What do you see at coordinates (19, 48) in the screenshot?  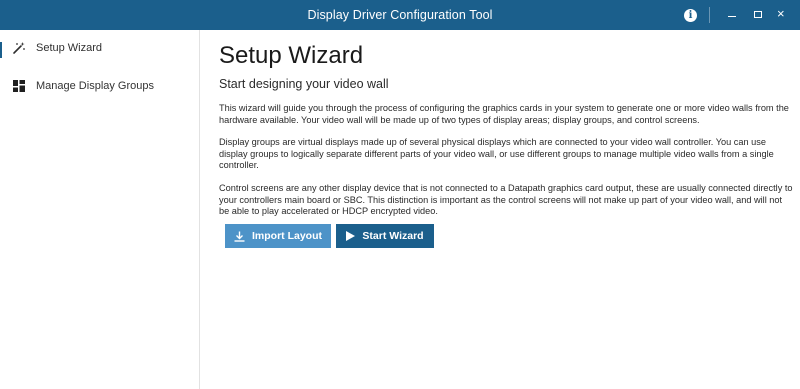 I see `wand-icon` at bounding box center [19, 48].